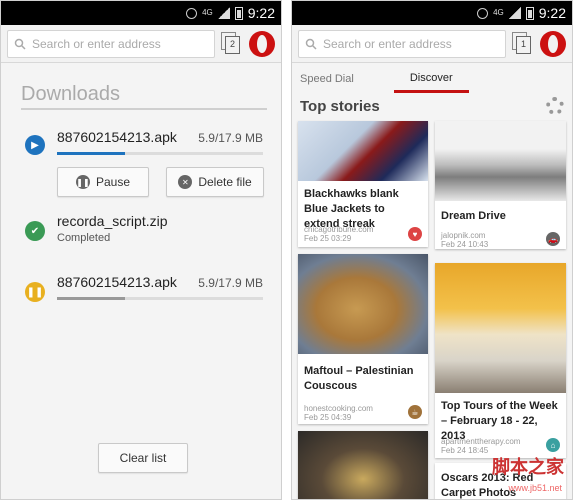 This screenshot has width=573, height=500. What do you see at coordinates (142, 149) in the screenshot?
I see `download-item: ▶ 887602154213.apk 5.9/17.9 MB` at bounding box center [142, 149].